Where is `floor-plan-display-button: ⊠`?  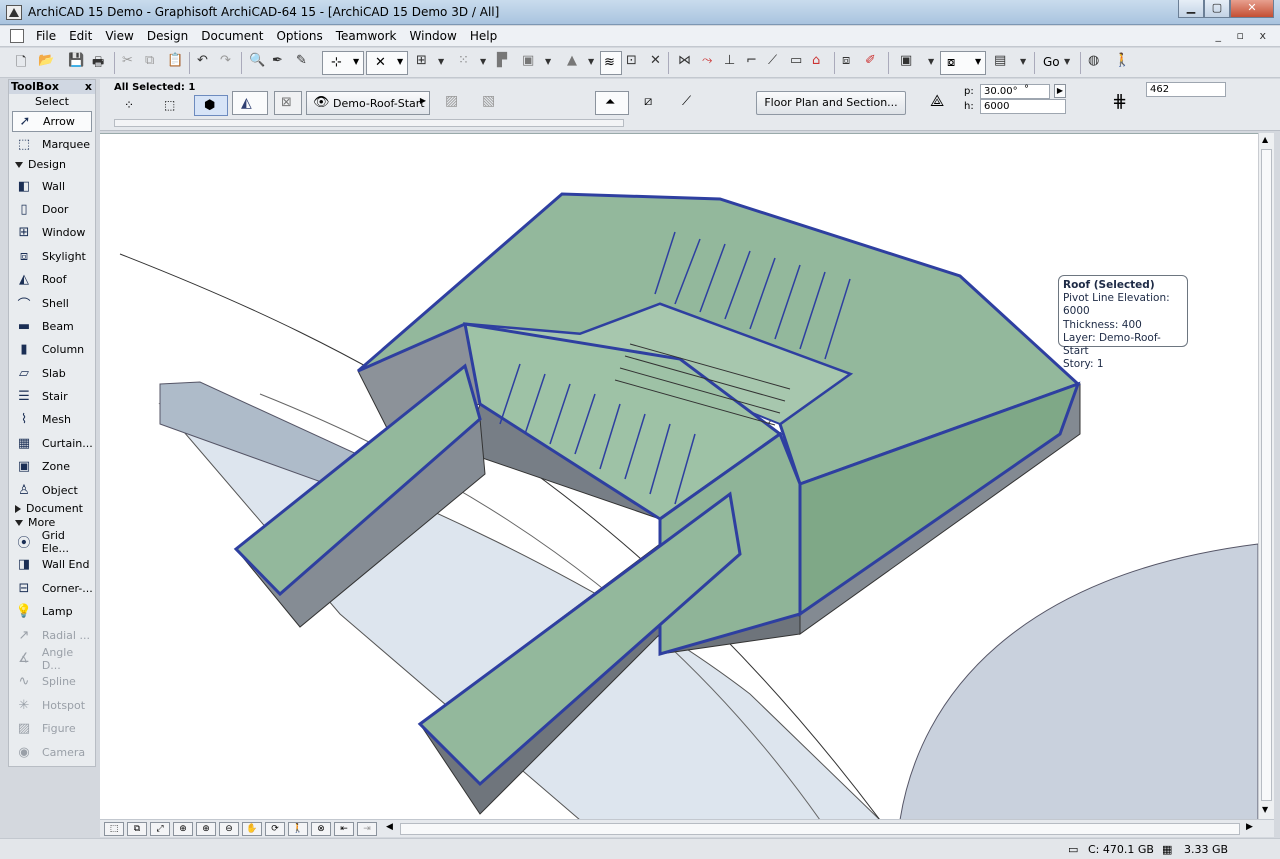
floor-plan-display-button: ⊠ is located at coordinates (288, 103).